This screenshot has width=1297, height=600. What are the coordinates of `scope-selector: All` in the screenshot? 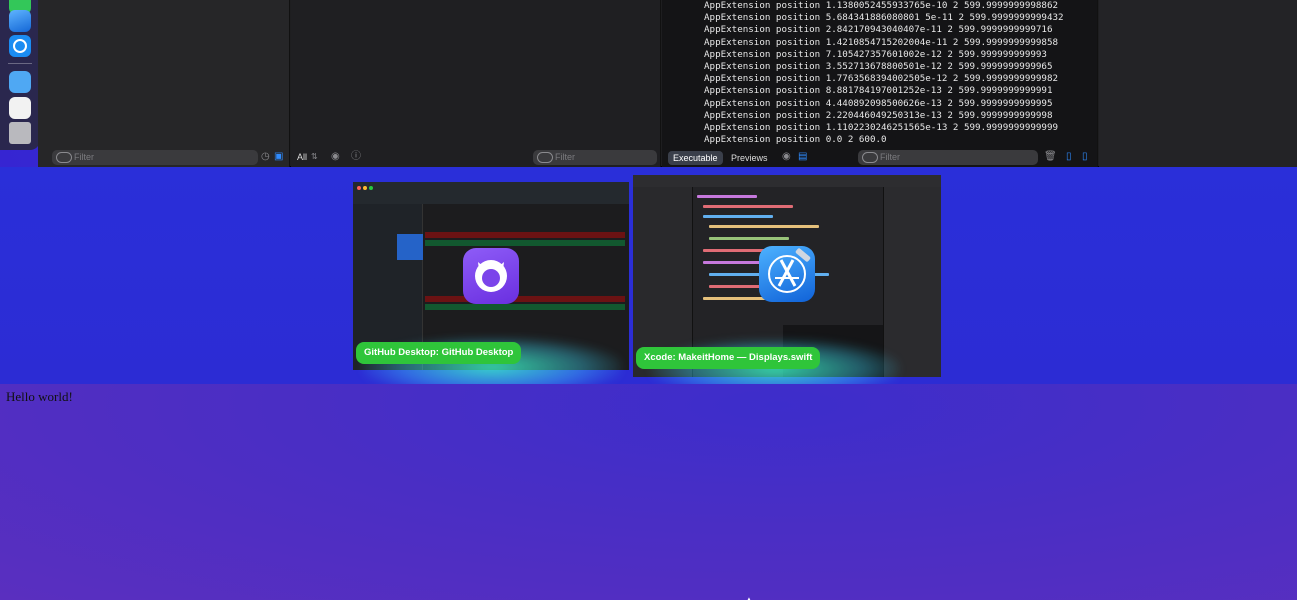 It's located at (302, 157).